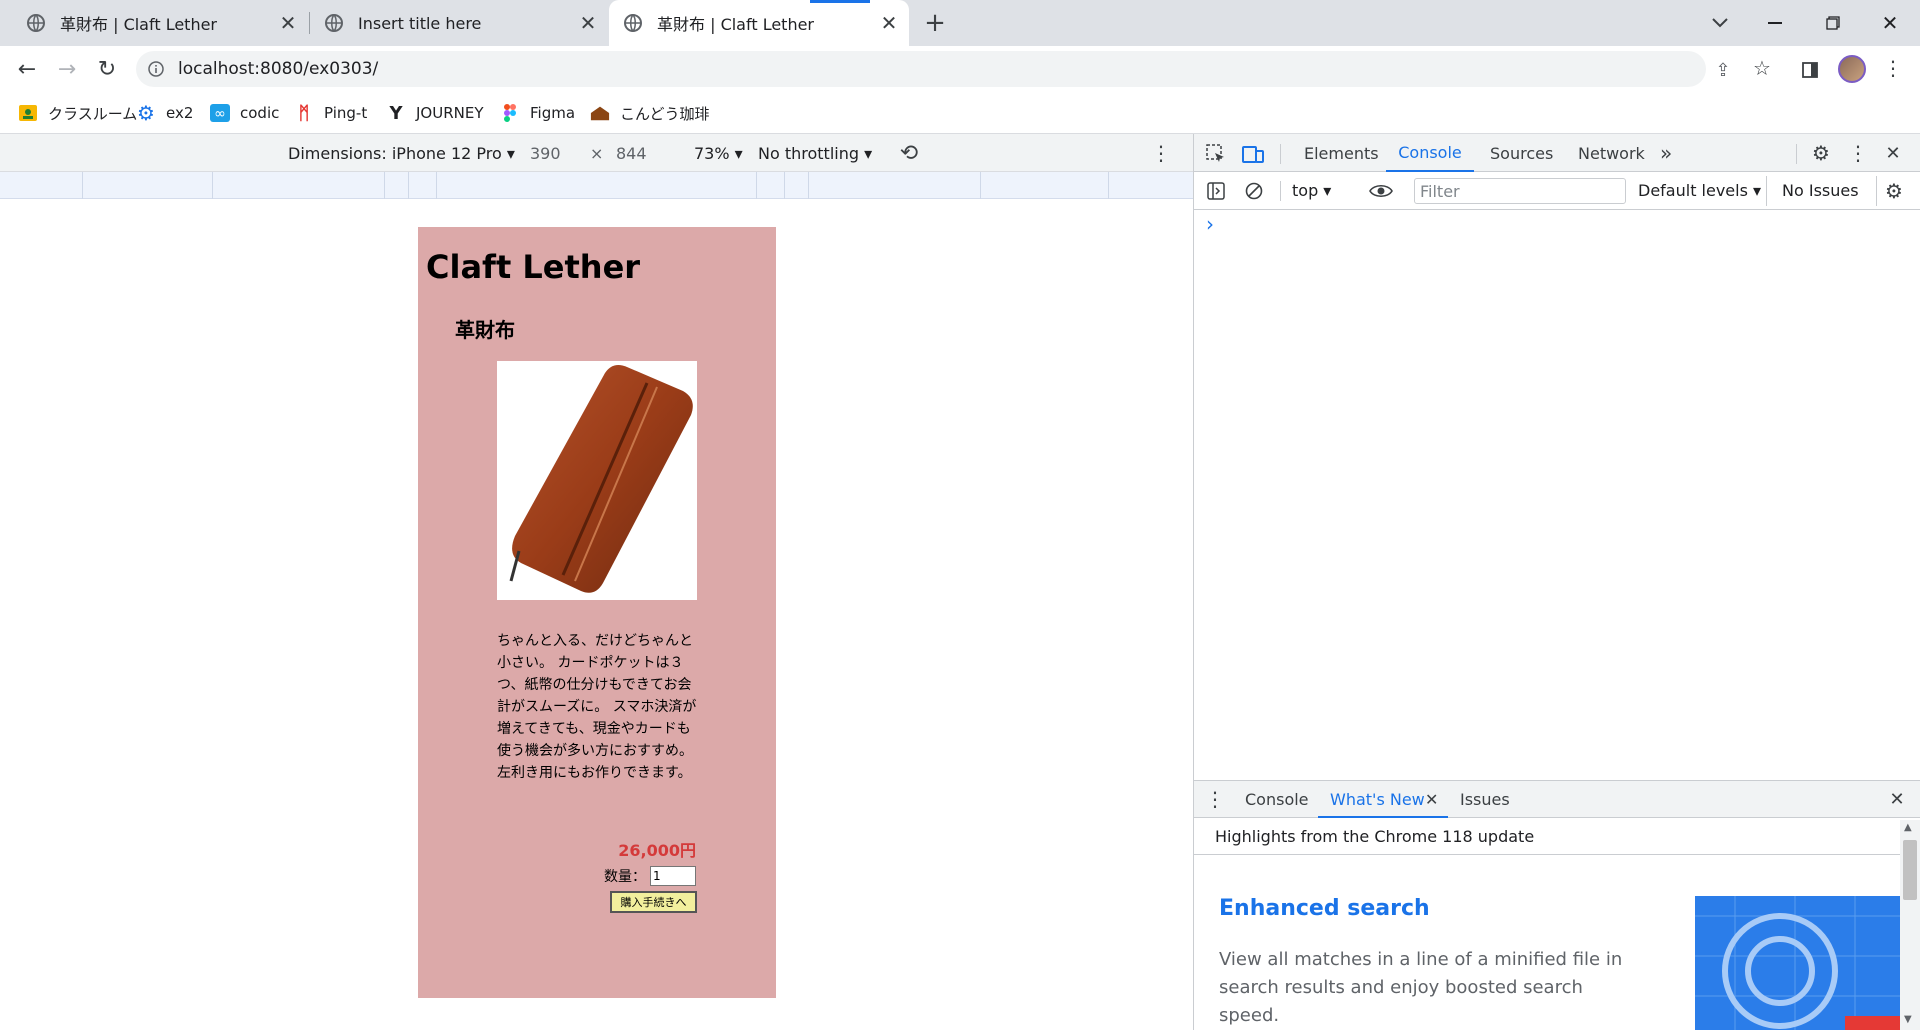  What do you see at coordinates (139, 24) in the screenshot?
I see `tab-title: 革財布 | Claft Lether` at bounding box center [139, 24].